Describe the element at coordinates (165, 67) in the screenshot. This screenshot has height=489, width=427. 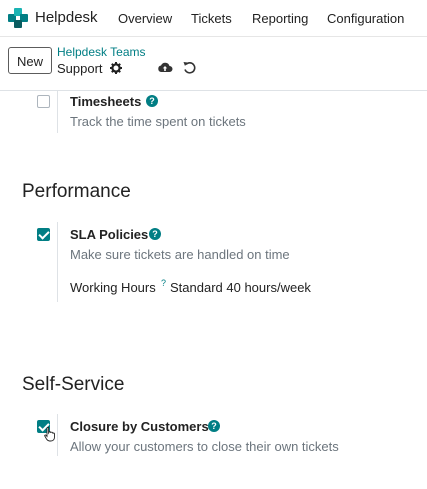
I see `cloud-upload-icon` at that location.